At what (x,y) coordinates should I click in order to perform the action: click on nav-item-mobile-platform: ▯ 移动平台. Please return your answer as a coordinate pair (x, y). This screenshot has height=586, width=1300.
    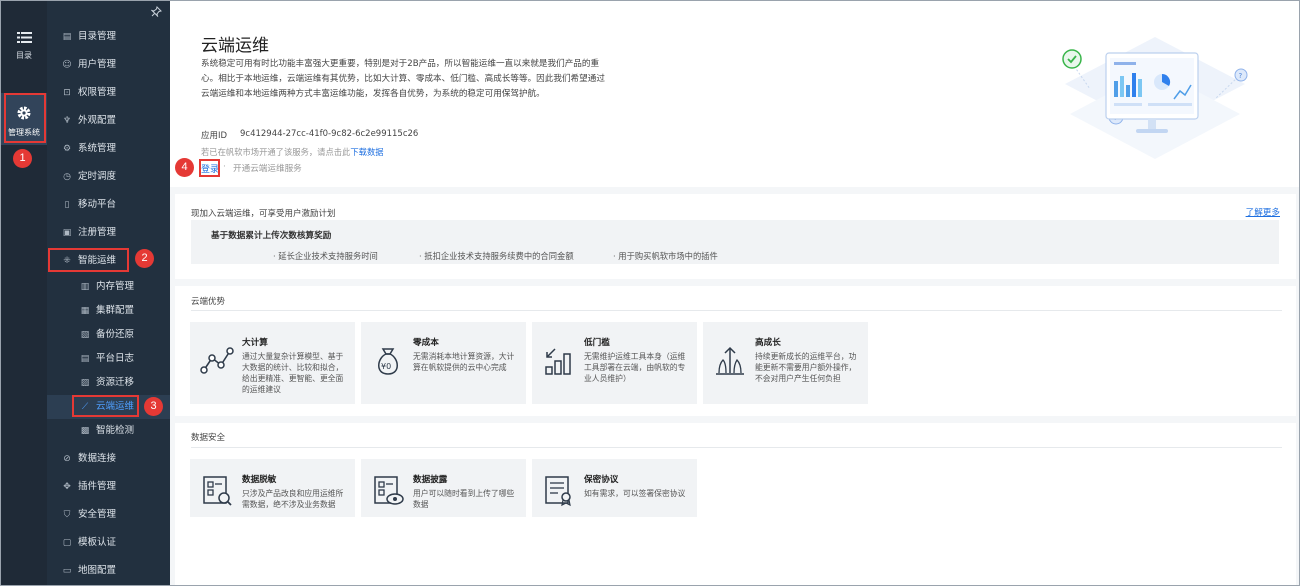
    Looking at the image, I should click on (108, 205).